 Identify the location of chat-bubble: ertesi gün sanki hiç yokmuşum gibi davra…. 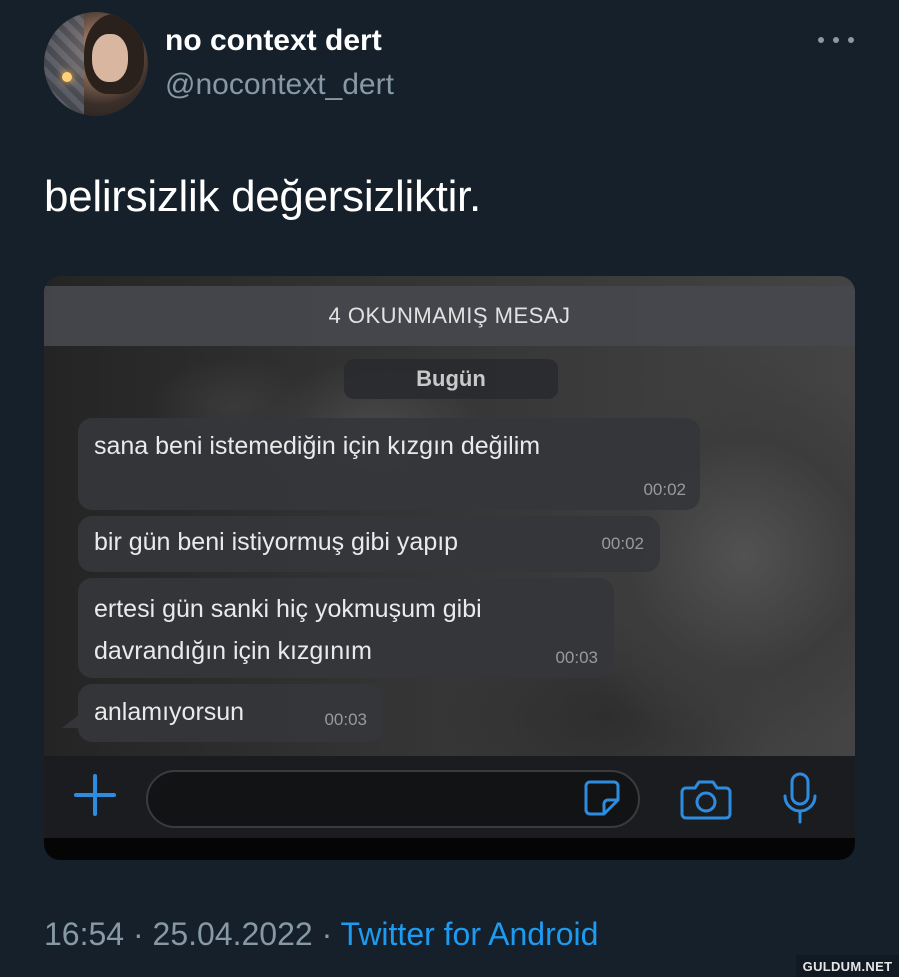
(346, 628).